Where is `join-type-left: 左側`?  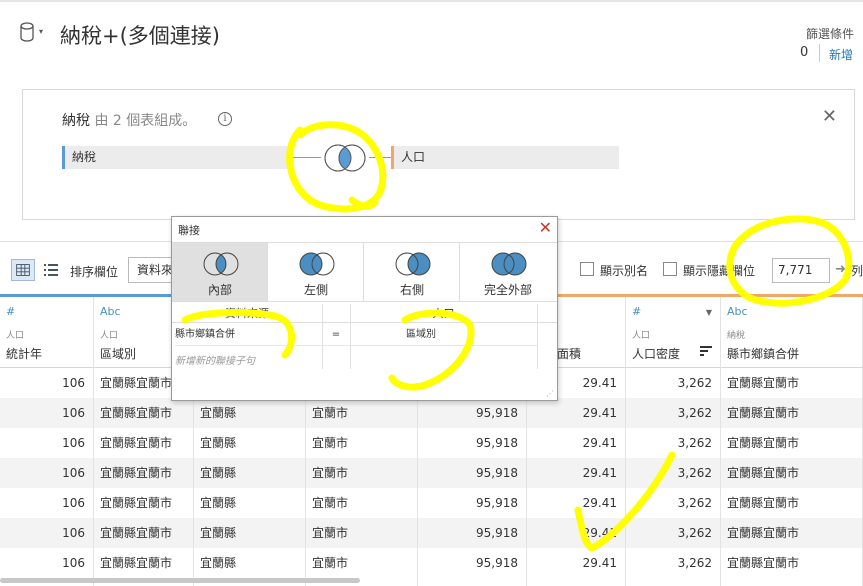 join-type-left: 左側 is located at coordinates (316, 272).